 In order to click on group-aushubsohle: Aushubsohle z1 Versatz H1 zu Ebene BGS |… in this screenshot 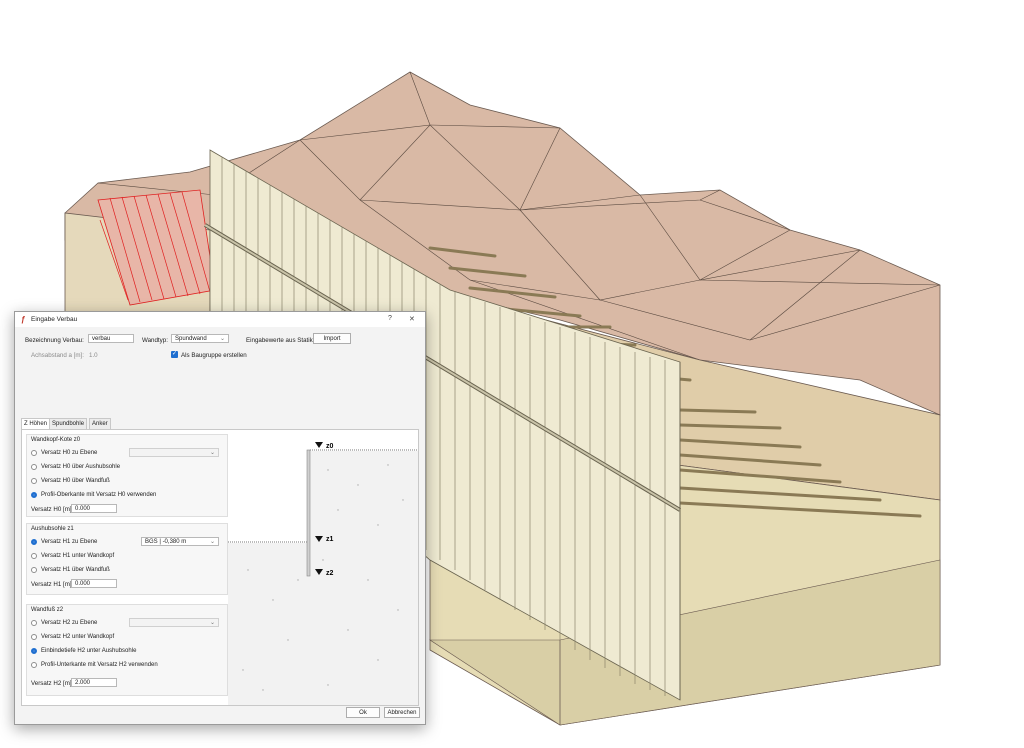, I will do `click(127, 559)`.